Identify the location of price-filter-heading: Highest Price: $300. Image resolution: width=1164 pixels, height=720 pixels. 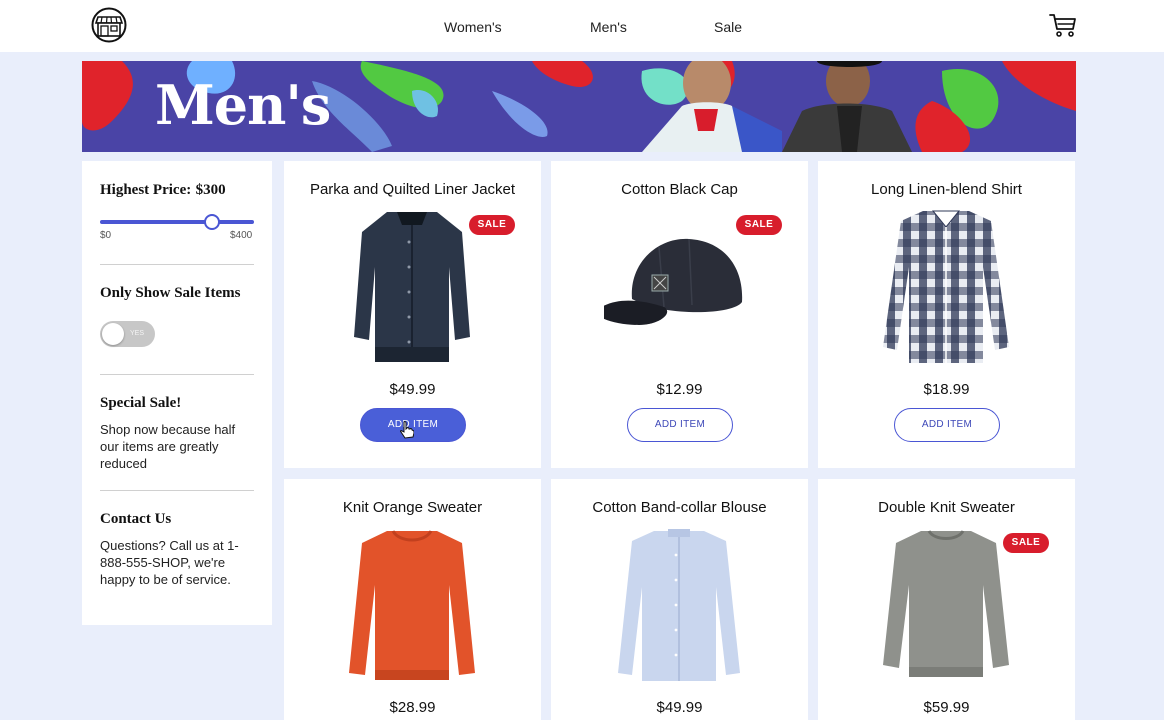
(177, 190).